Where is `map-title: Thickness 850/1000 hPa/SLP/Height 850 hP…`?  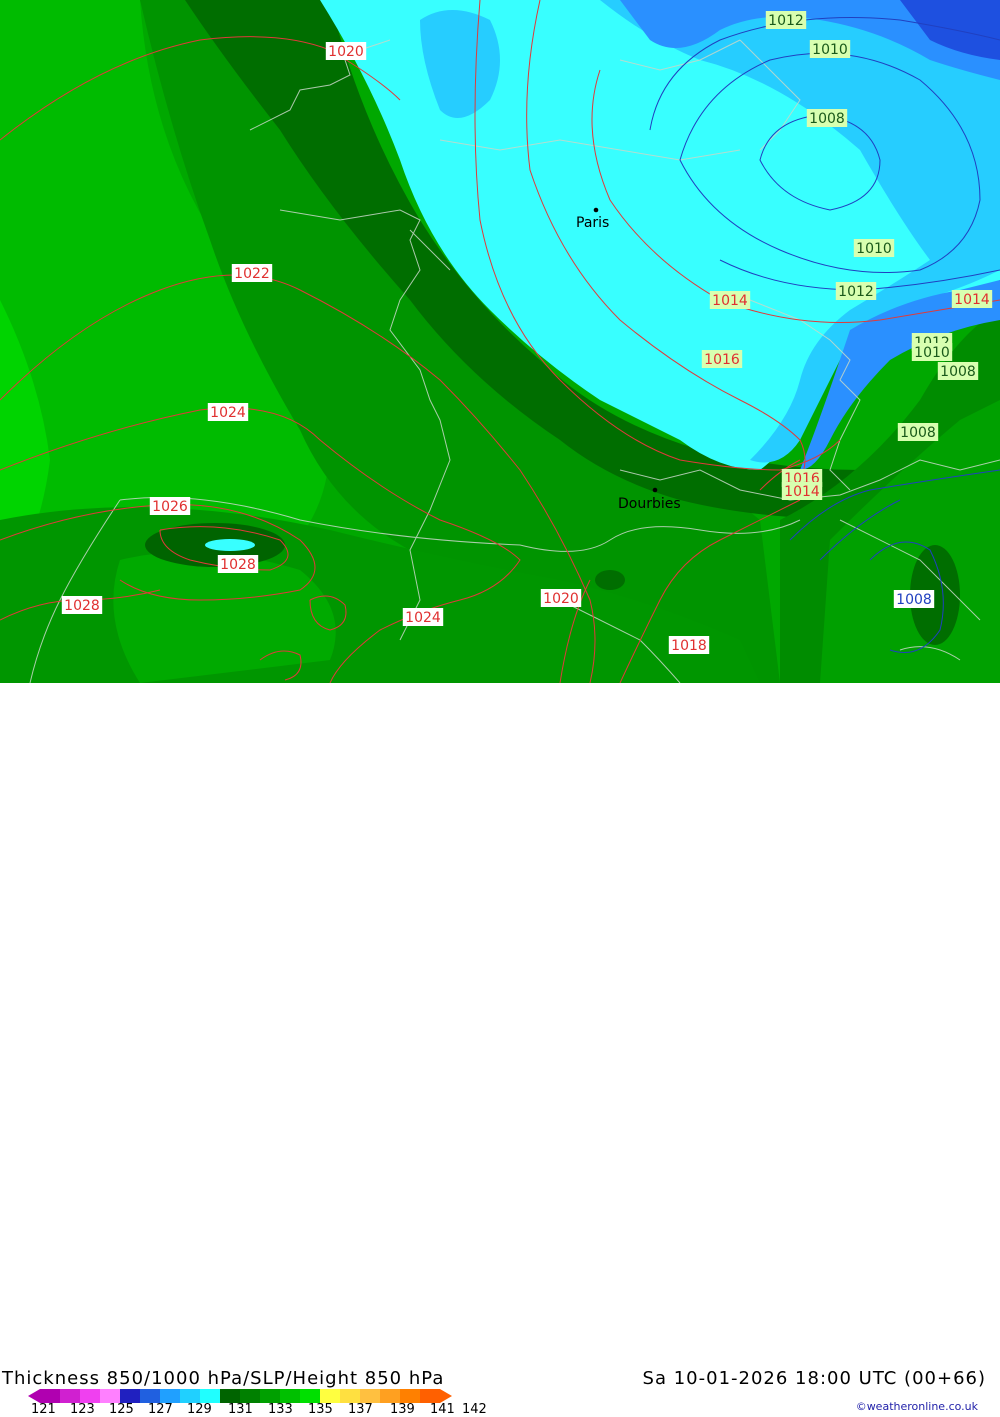 map-title: Thickness 850/1000 hPa/SLP/Height 850 hP… is located at coordinates (223, 1378).